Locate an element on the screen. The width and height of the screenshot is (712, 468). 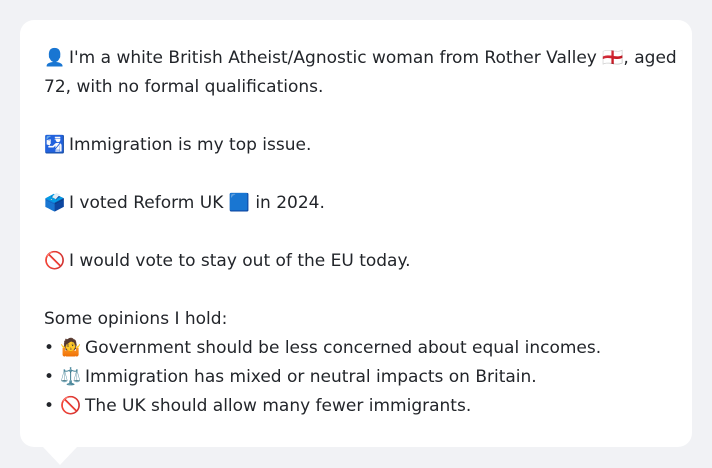
shrug-icon: 🤷 is located at coordinates (71, 348).